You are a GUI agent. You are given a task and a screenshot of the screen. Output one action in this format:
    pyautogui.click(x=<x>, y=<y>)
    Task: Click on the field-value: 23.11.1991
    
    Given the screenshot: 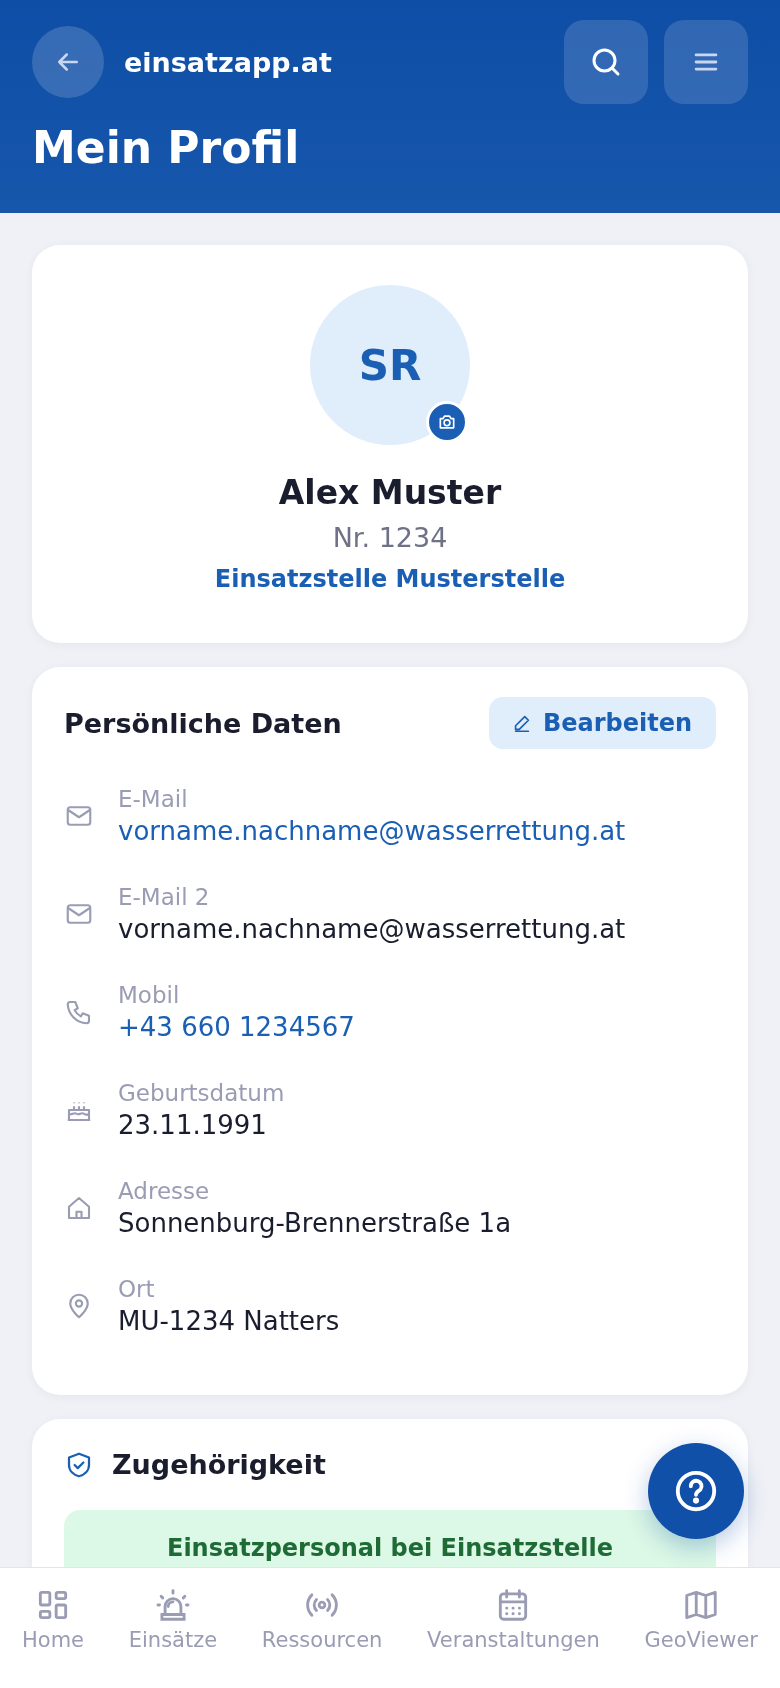 What is the action you would take?
    pyautogui.click(x=193, y=1125)
    